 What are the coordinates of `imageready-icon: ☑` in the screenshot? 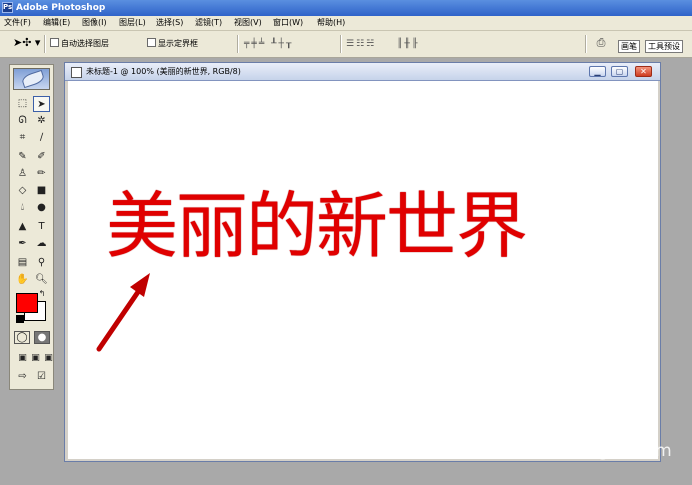 It's located at (41, 377).